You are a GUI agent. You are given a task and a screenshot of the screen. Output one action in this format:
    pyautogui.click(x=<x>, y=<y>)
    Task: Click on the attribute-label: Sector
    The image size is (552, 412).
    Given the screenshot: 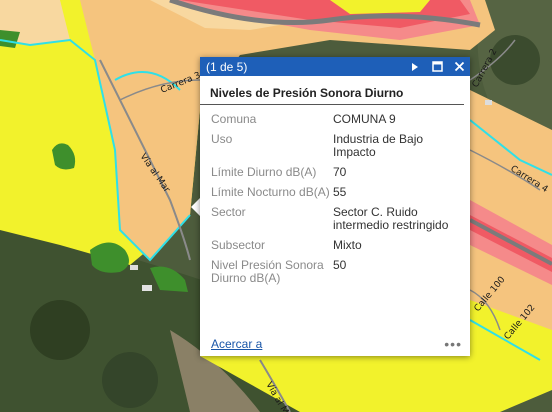 What is the action you would take?
    pyautogui.click(x=228, y=212)
    